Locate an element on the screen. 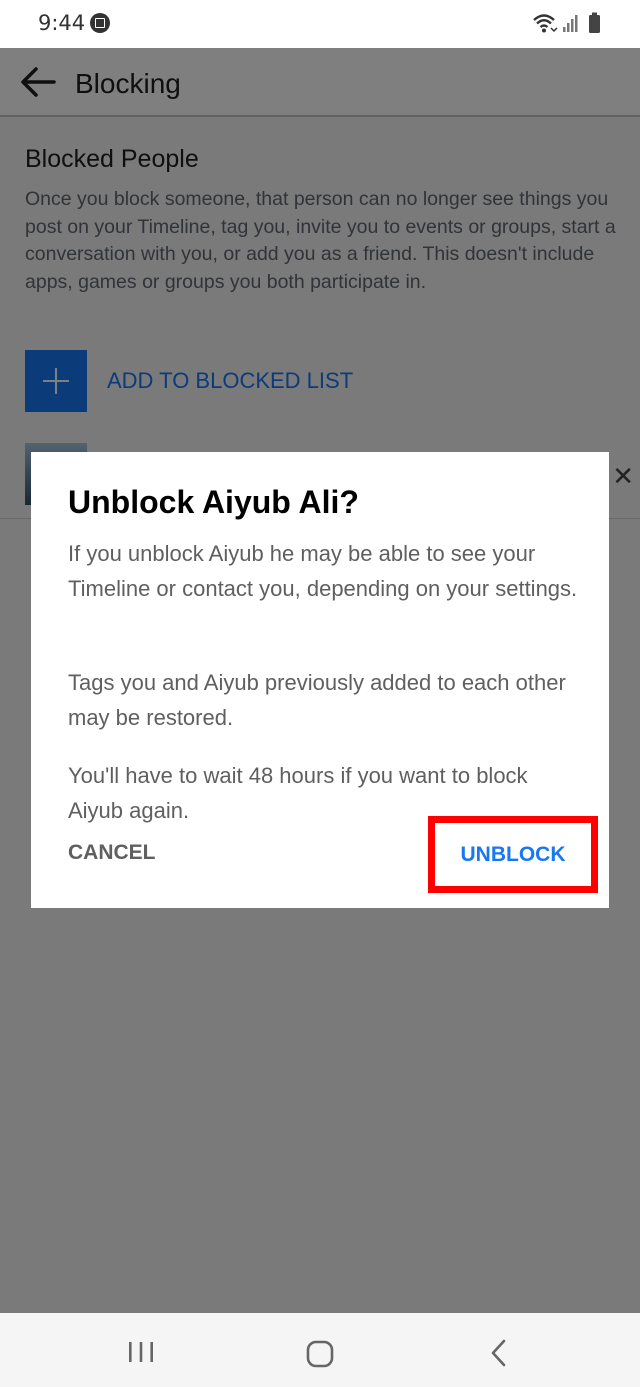 This screenshot has width=640, height=1387. home-icon is located at coordinates (320, 1354).